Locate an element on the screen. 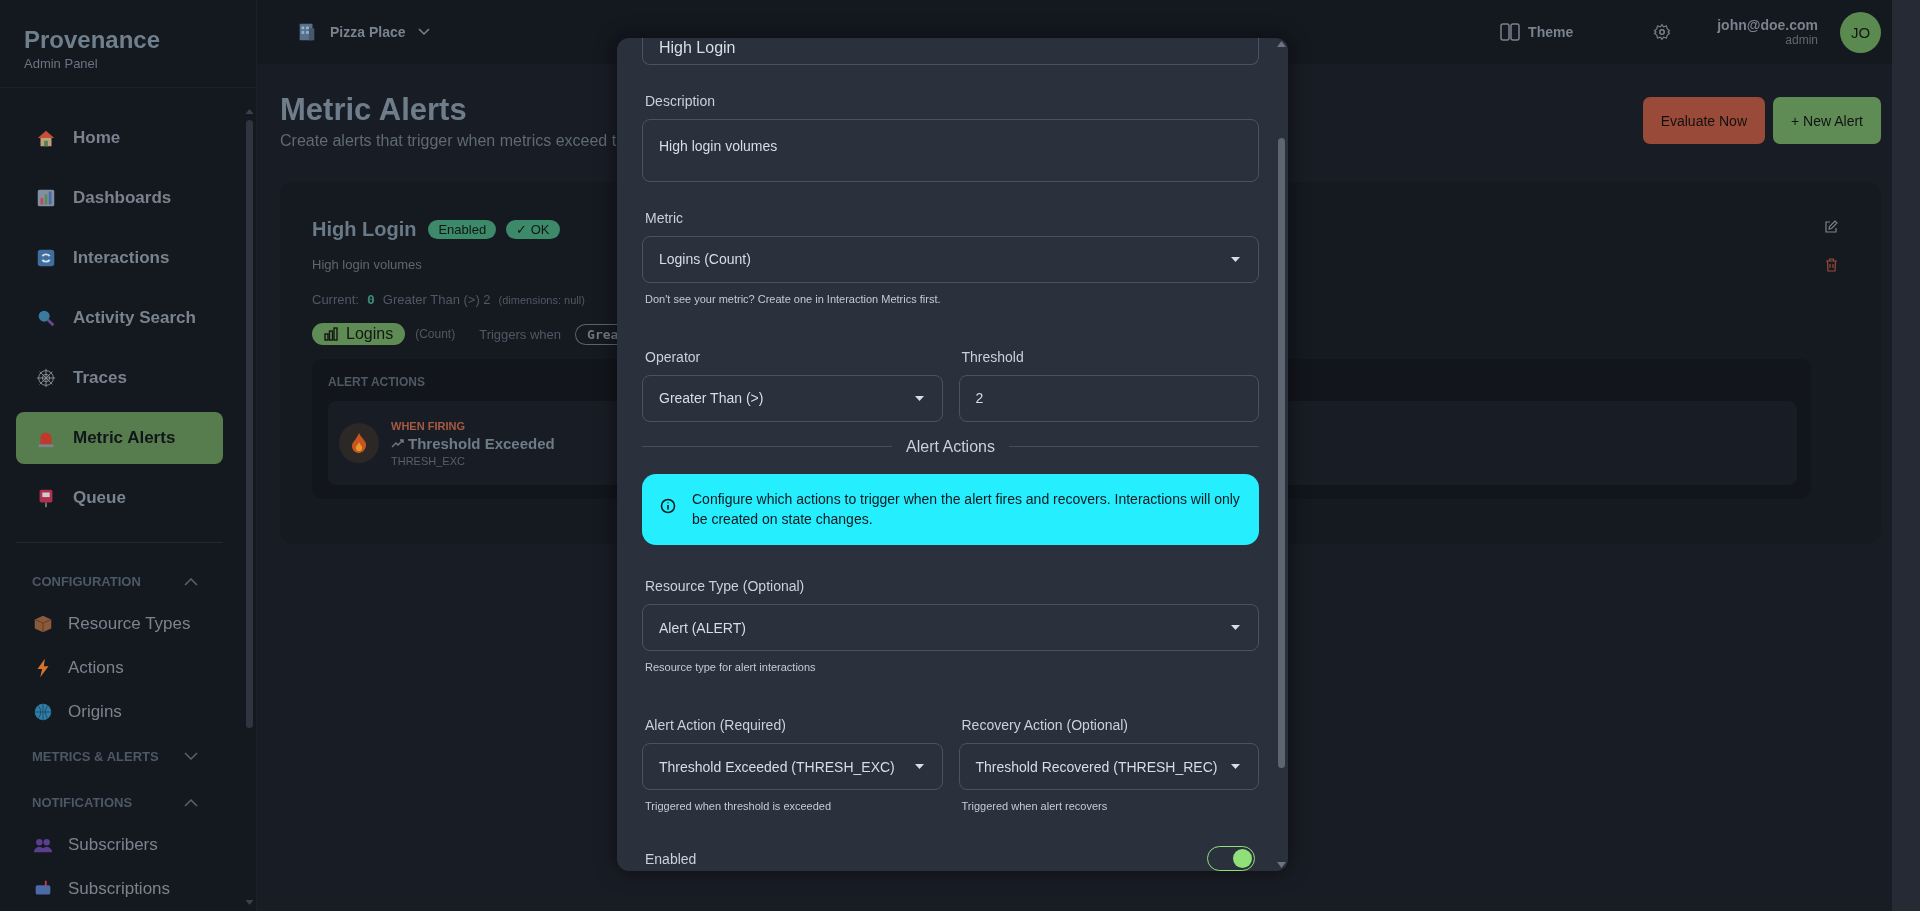 This screenshot has width=1920, height=911. nav-item: Traces is located at coordinates (119, 378).